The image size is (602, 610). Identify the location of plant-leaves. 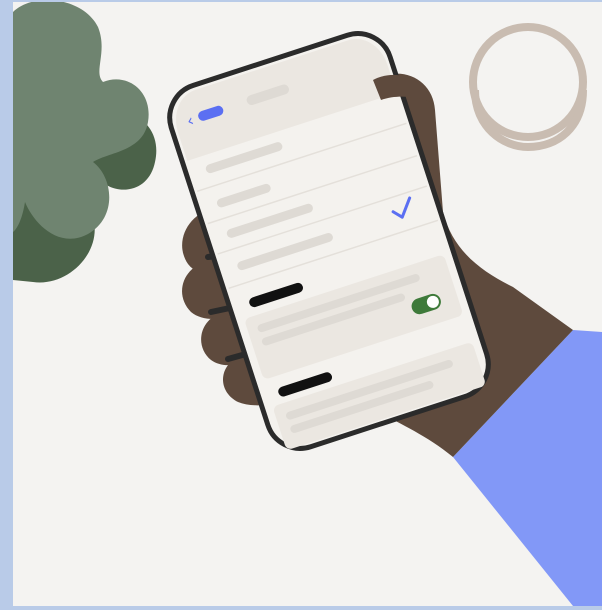
(85, 142).